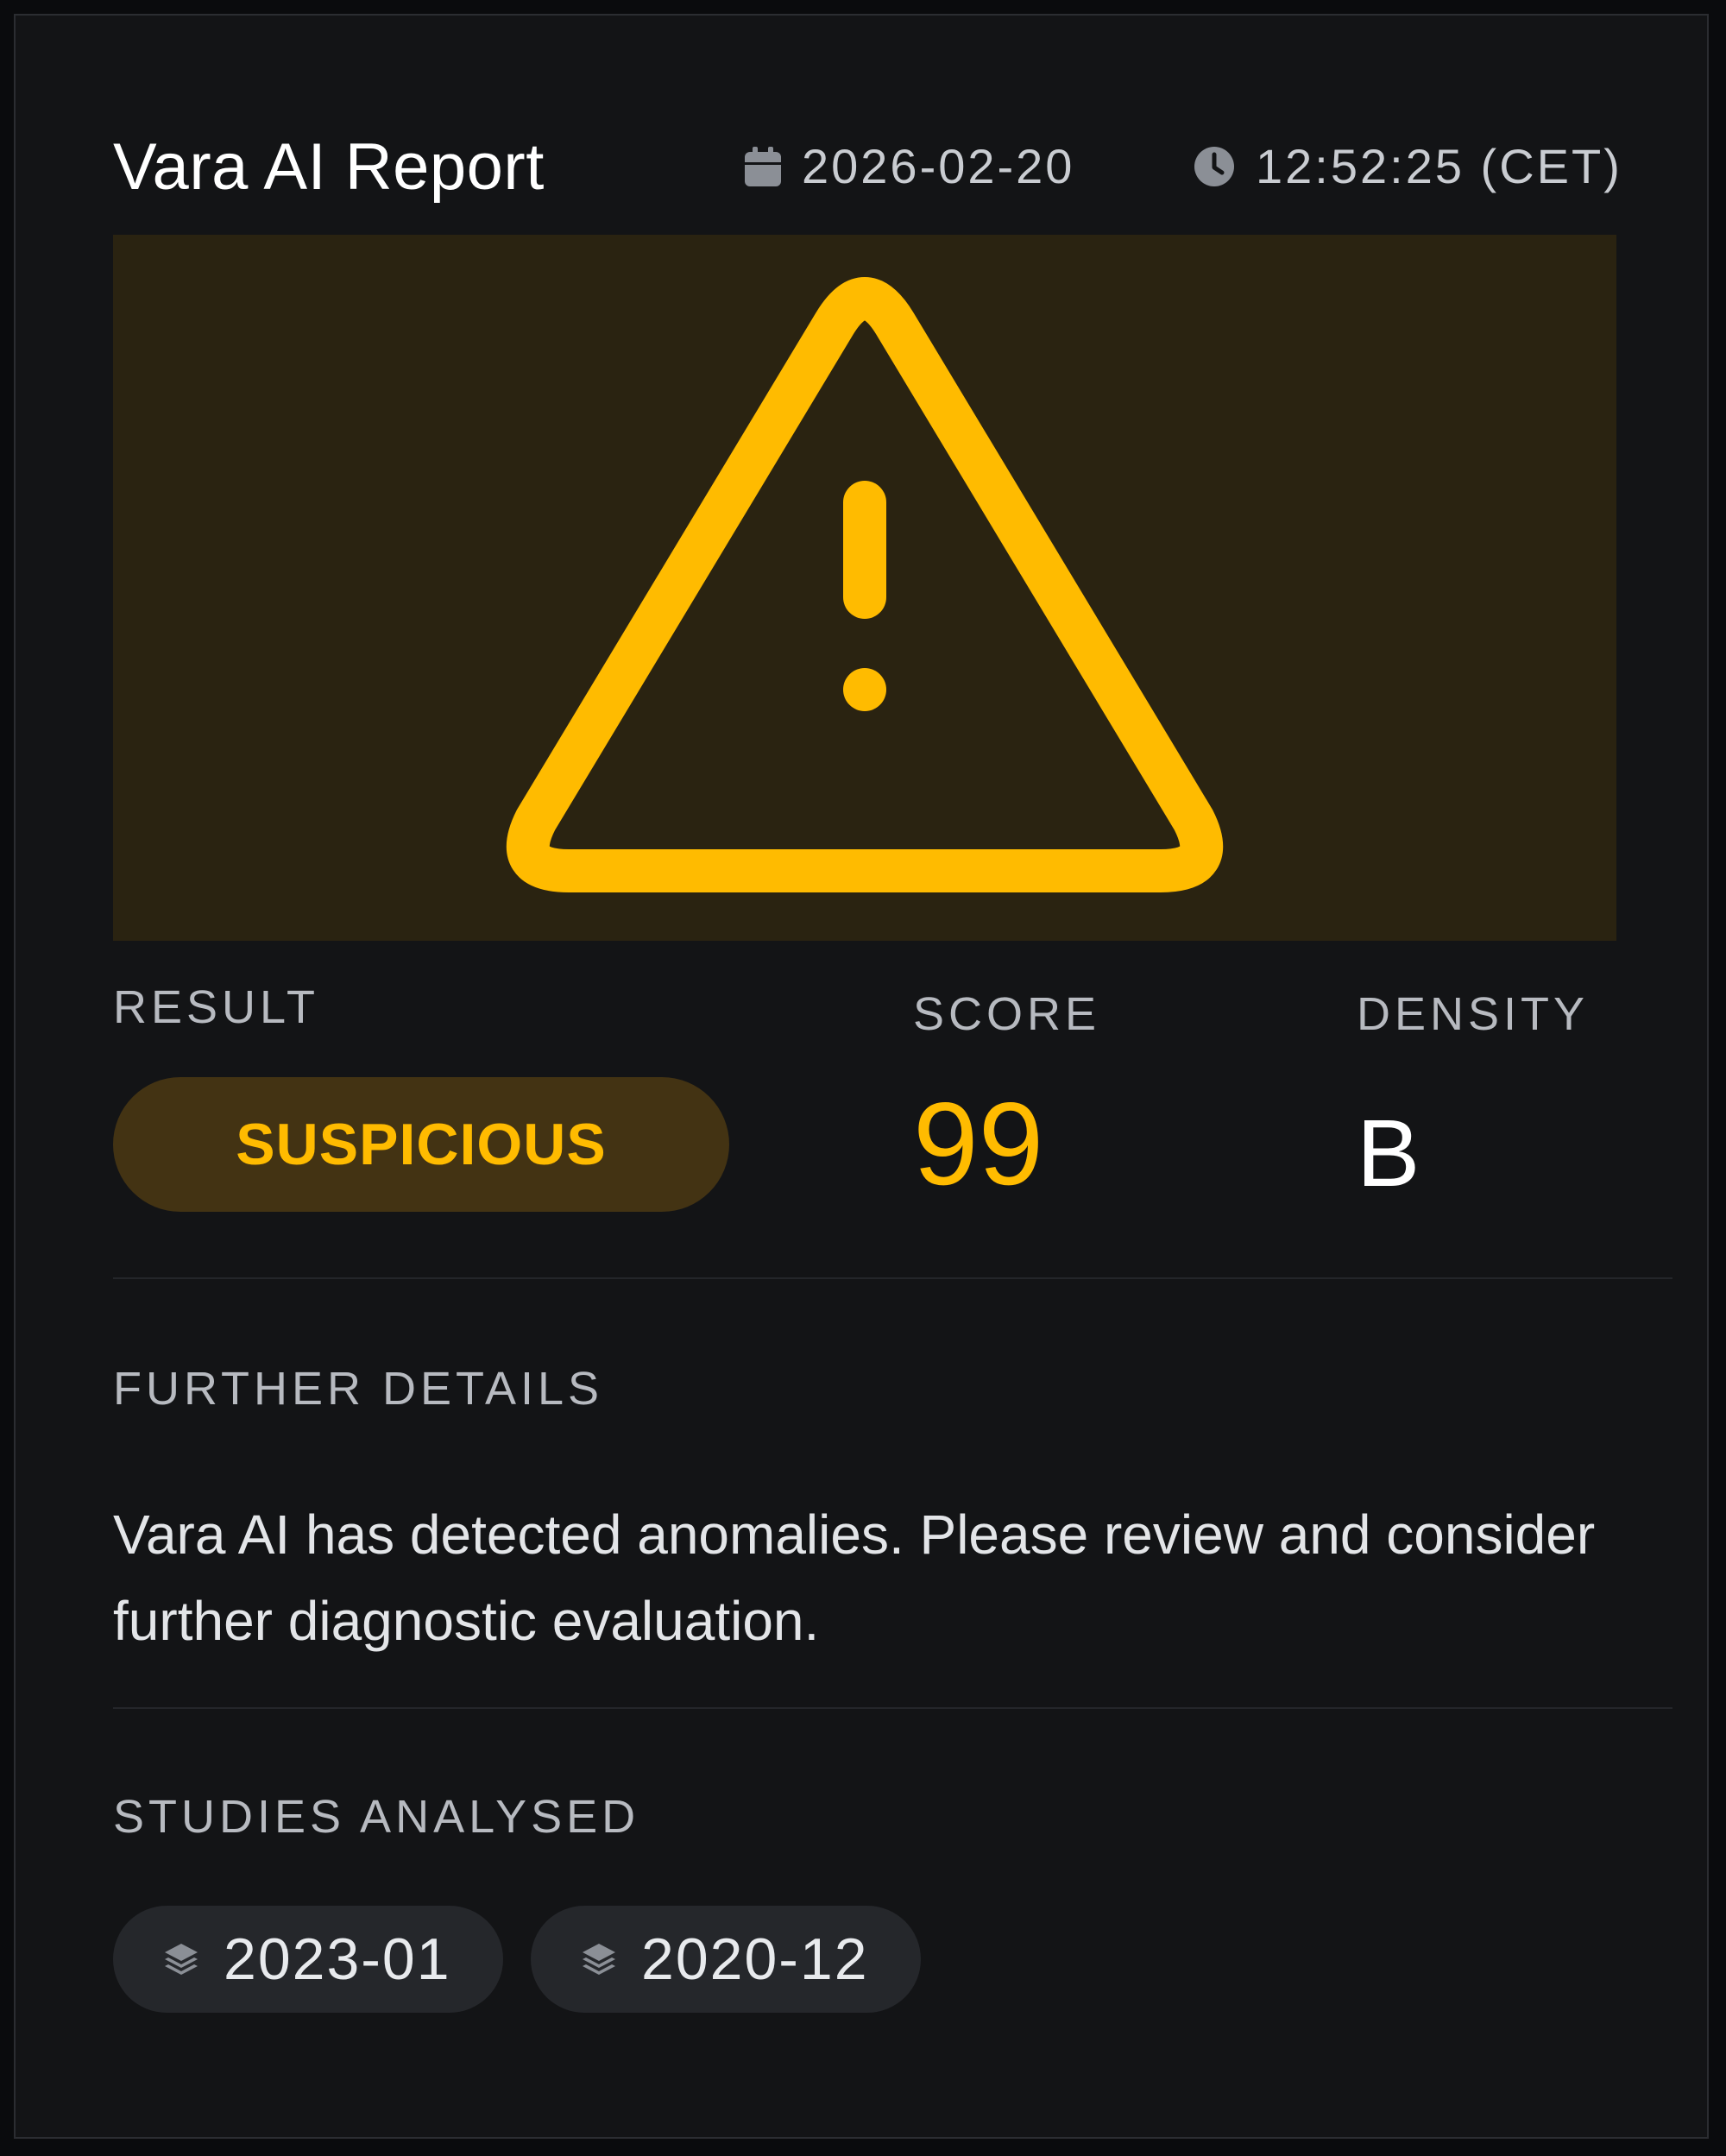 Image resolution: width=1726 pixels, height=2156 pixels. Describe the element at coordinates (376, 1817) in the screenshot. I see `studies-analysed-label: STUDIES ANALYSED` at that location.